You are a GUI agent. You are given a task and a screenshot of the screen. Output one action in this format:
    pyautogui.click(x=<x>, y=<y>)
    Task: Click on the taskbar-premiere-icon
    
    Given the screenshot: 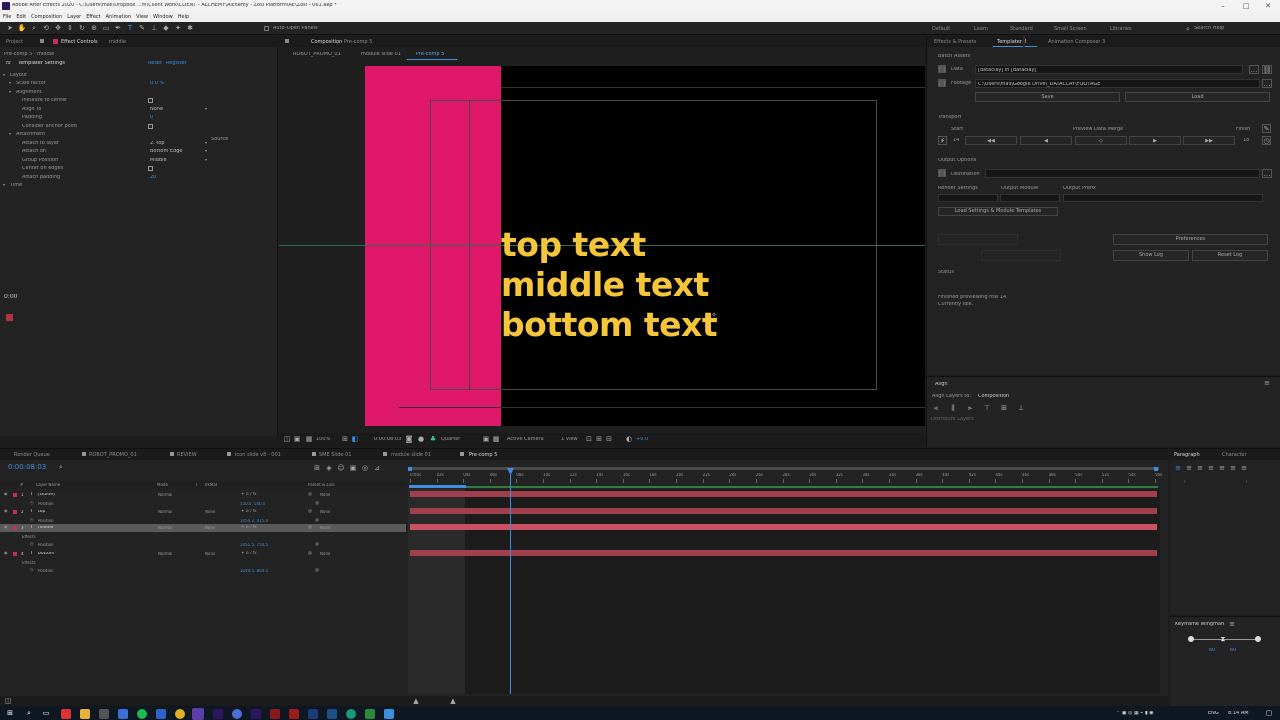 What is the action you would take?
    pyautogui.click(x=256, y=714)
    